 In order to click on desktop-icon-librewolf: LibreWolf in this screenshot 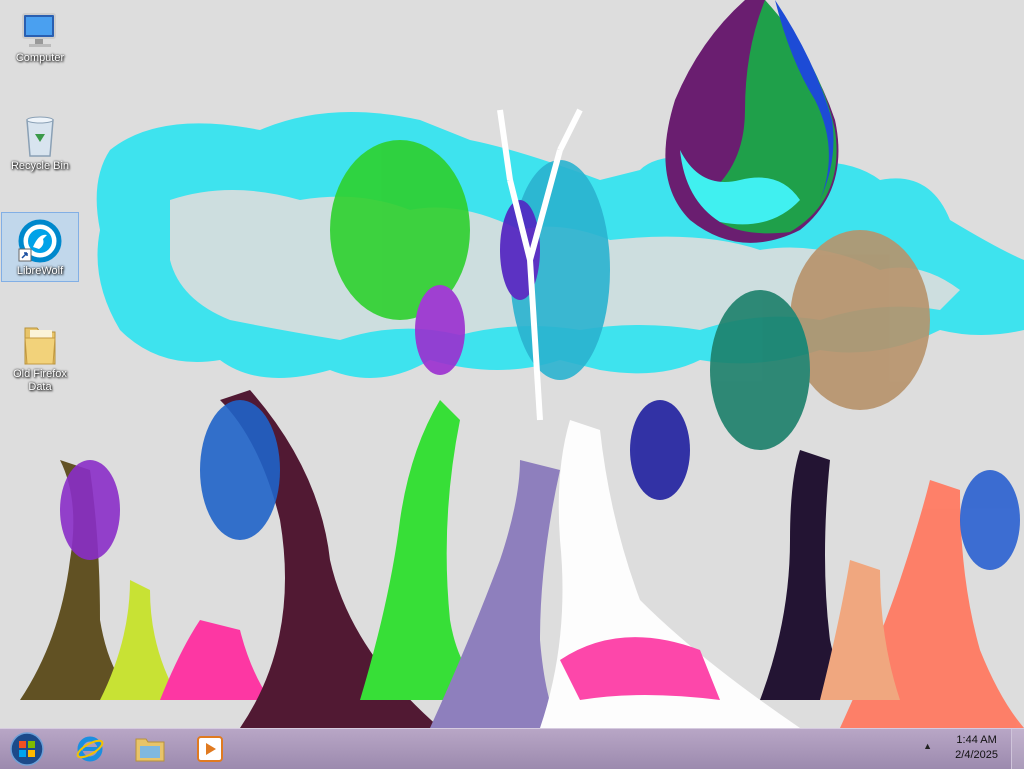, I will do `click(40, 247)`.